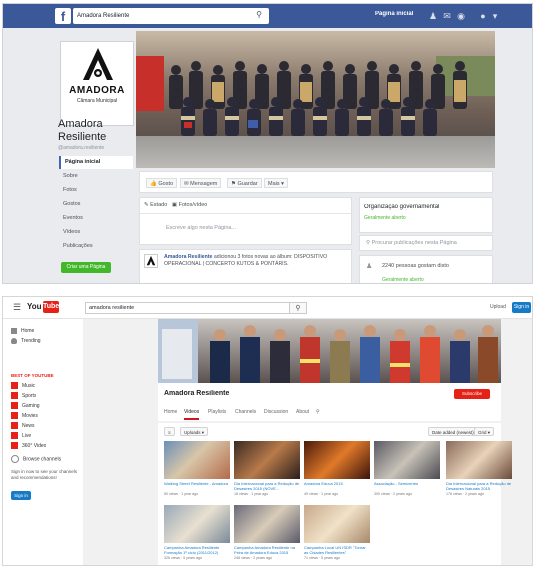 This screenshot has height=568, width=537. What do you see at coordinates (521, 307) in the screenshot?
I see `sign-in-button: Sign in` at bounding box center [521, 307].